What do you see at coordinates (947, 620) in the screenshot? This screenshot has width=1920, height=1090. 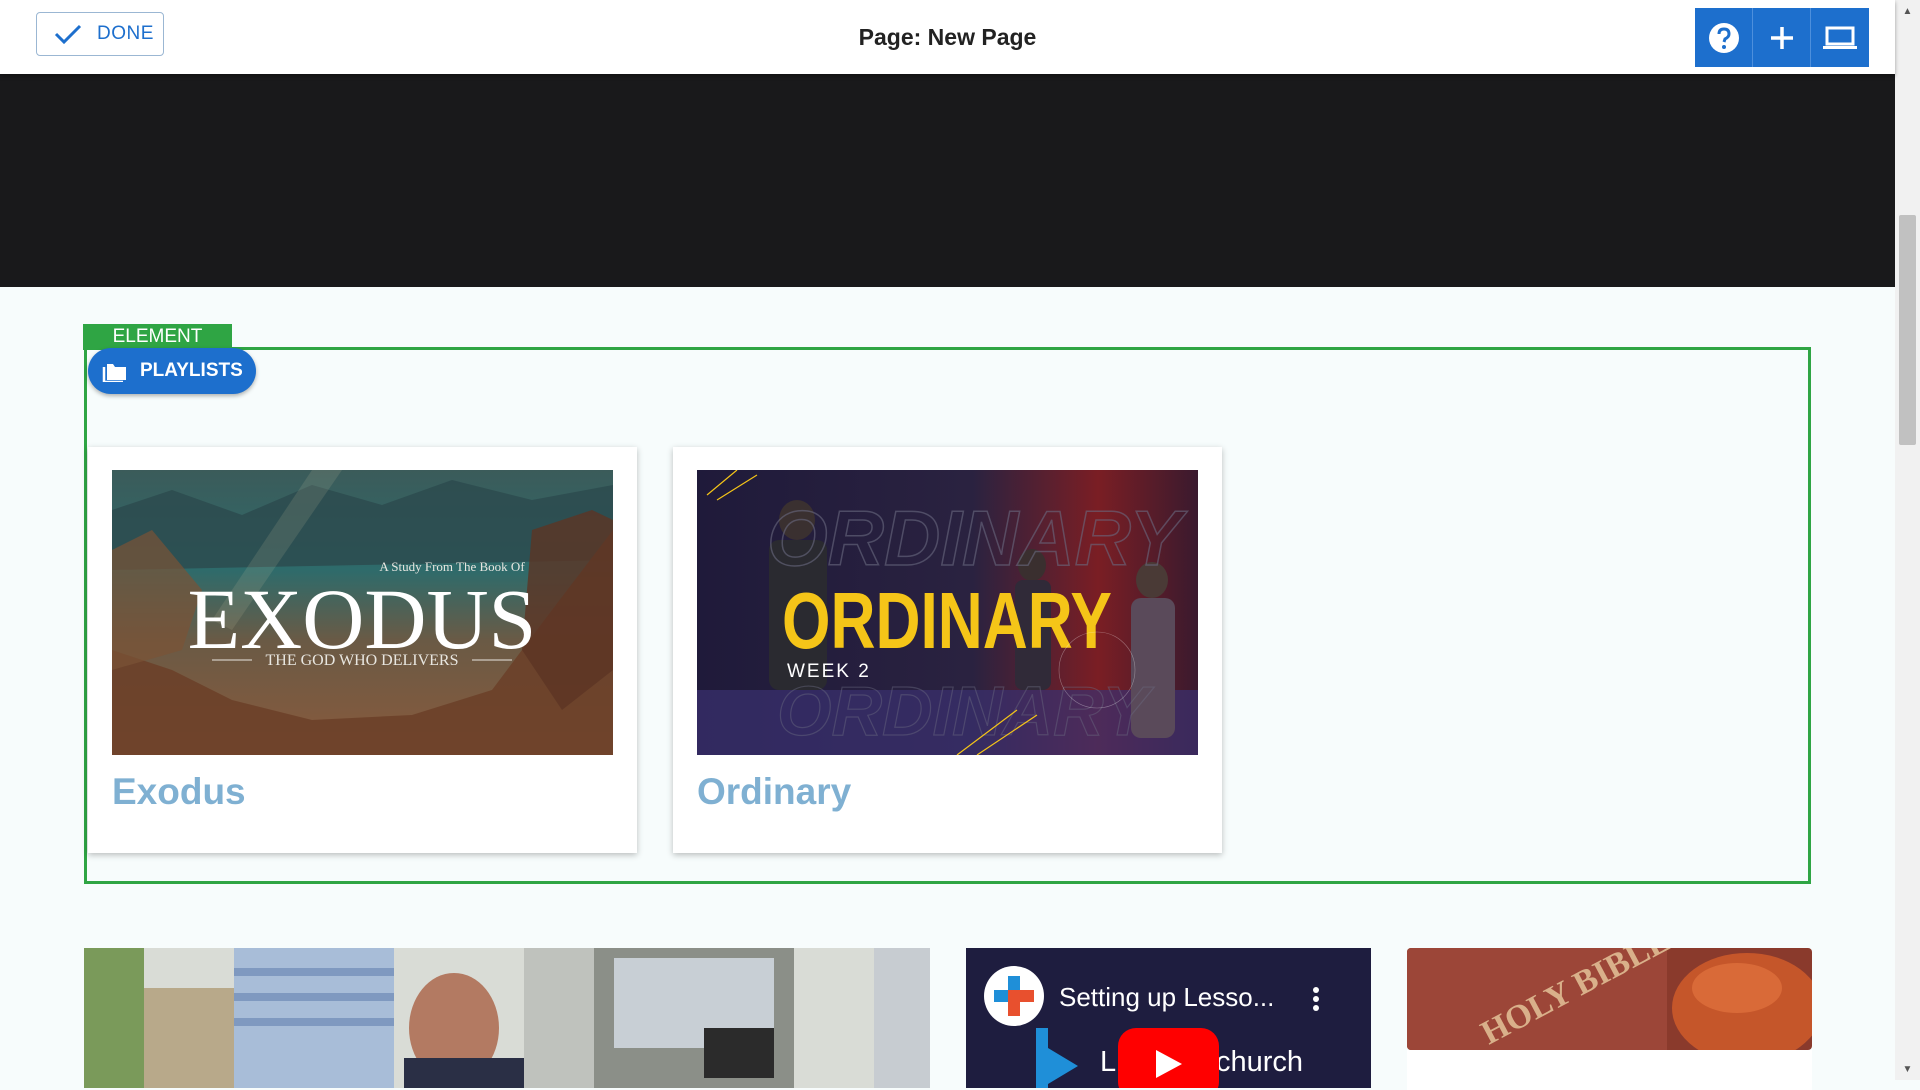 I see `ordinary-title: ORDINARY` at bounding box center [947, 620].